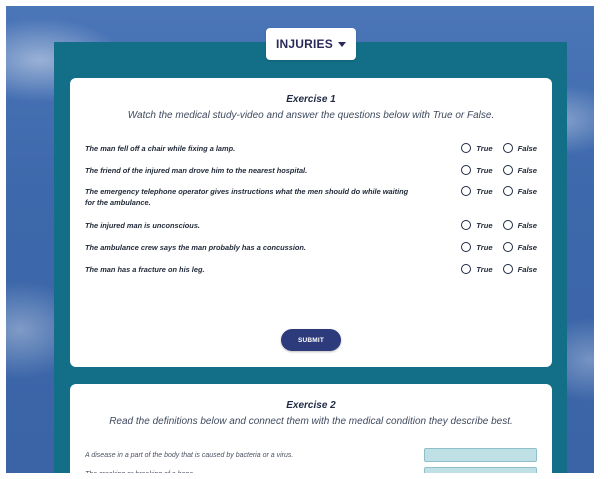 The image size is (608, 479). I want to click on injuries-dropdown: INJURIES, so click(311, 44).